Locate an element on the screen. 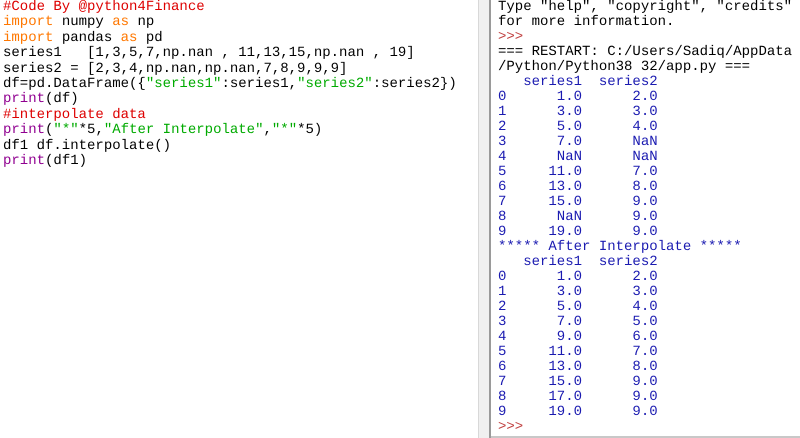 The image size is (800, 438). code-line: print(df1) is located at coordinates (45, 162).